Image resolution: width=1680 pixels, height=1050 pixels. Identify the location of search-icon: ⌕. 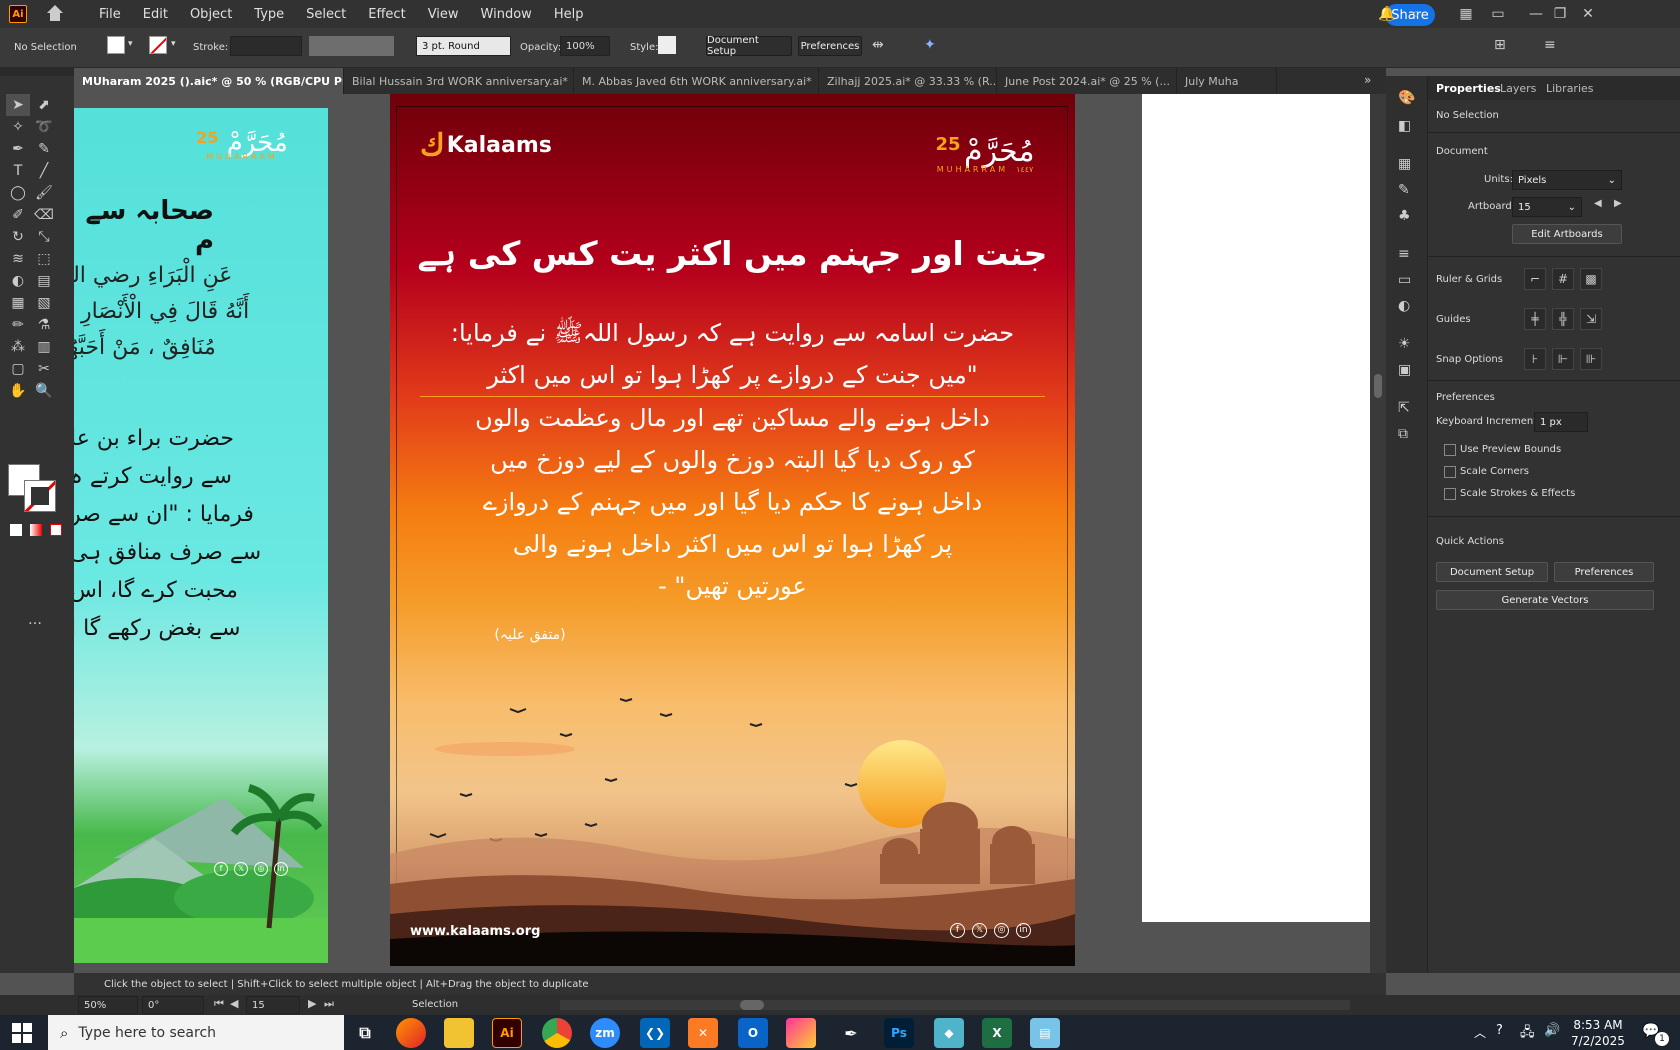
(1416, 14).